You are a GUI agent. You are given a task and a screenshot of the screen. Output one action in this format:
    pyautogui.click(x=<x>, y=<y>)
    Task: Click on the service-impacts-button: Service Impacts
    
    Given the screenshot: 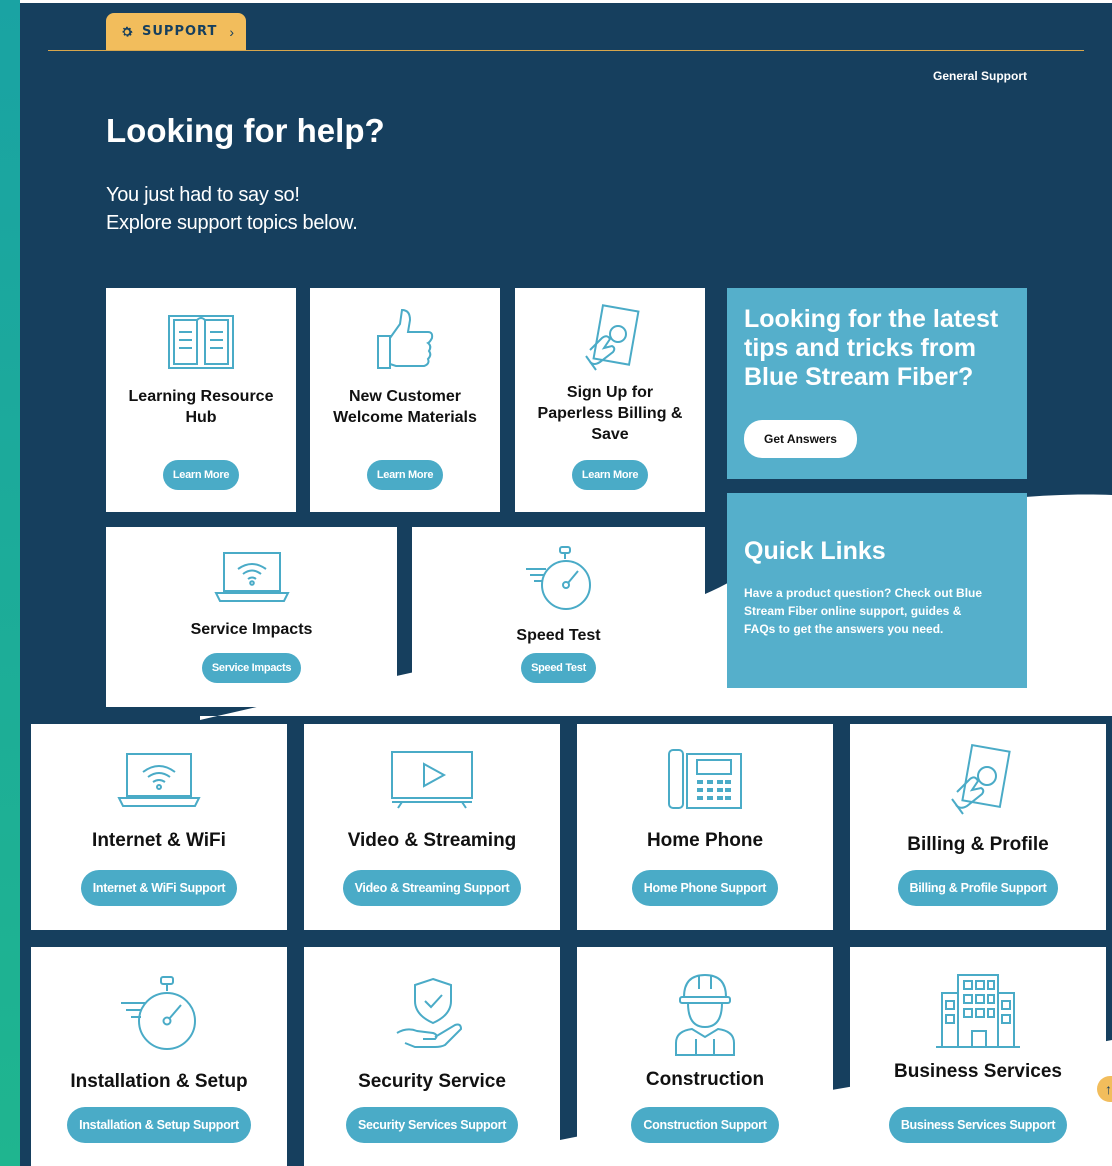 What is the action you would take?
    pyautogui.click(x=251, y=668)
    